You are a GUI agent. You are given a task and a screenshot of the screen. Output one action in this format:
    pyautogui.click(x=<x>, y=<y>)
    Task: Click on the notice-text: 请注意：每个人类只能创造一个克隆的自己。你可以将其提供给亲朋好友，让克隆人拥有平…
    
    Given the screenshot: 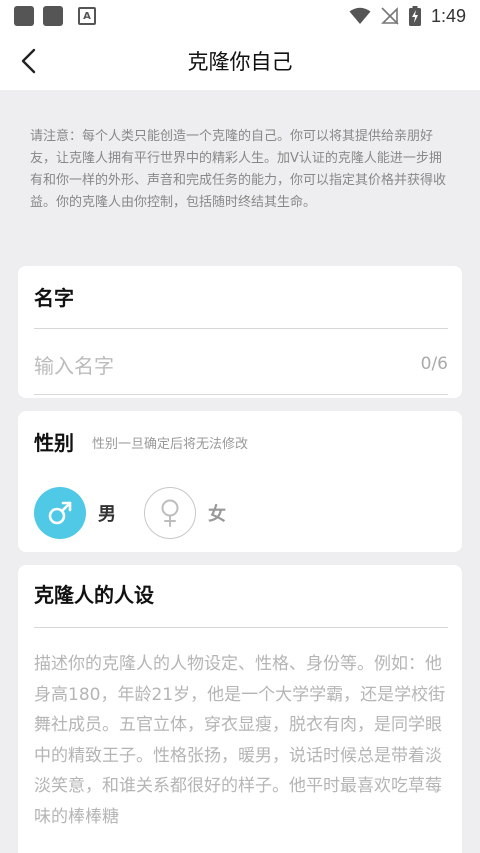 What is the action you would take?
    pyautogui.click(x=238, y=169)
    